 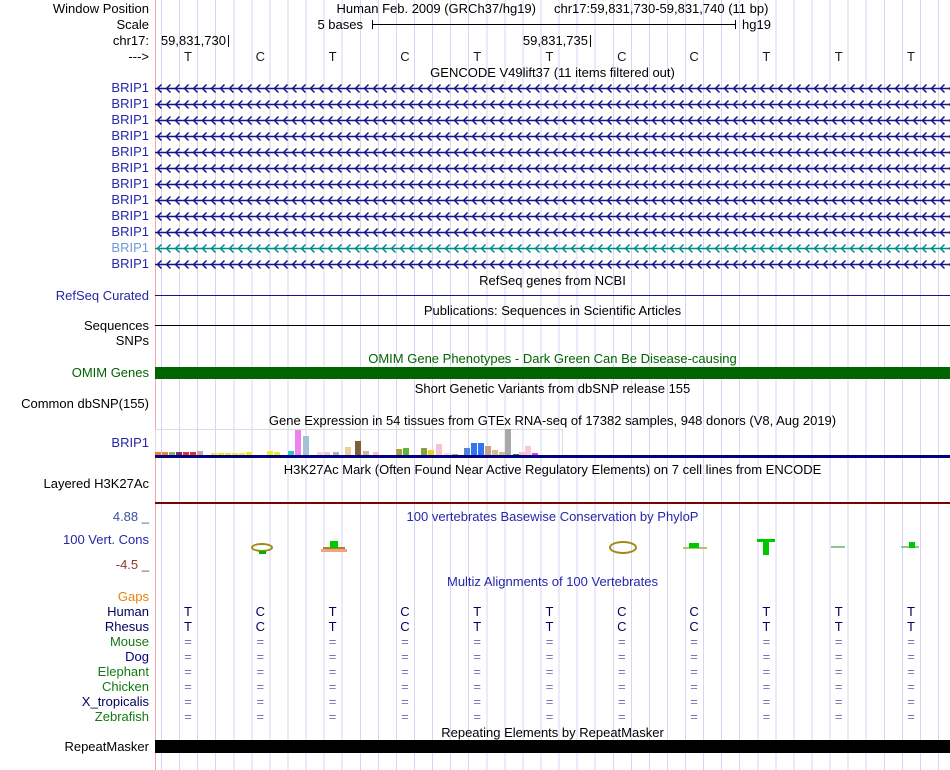 I want to click on layered-h3k27ac-label: Layered H3K27Ac, so click(x=76, y=484).